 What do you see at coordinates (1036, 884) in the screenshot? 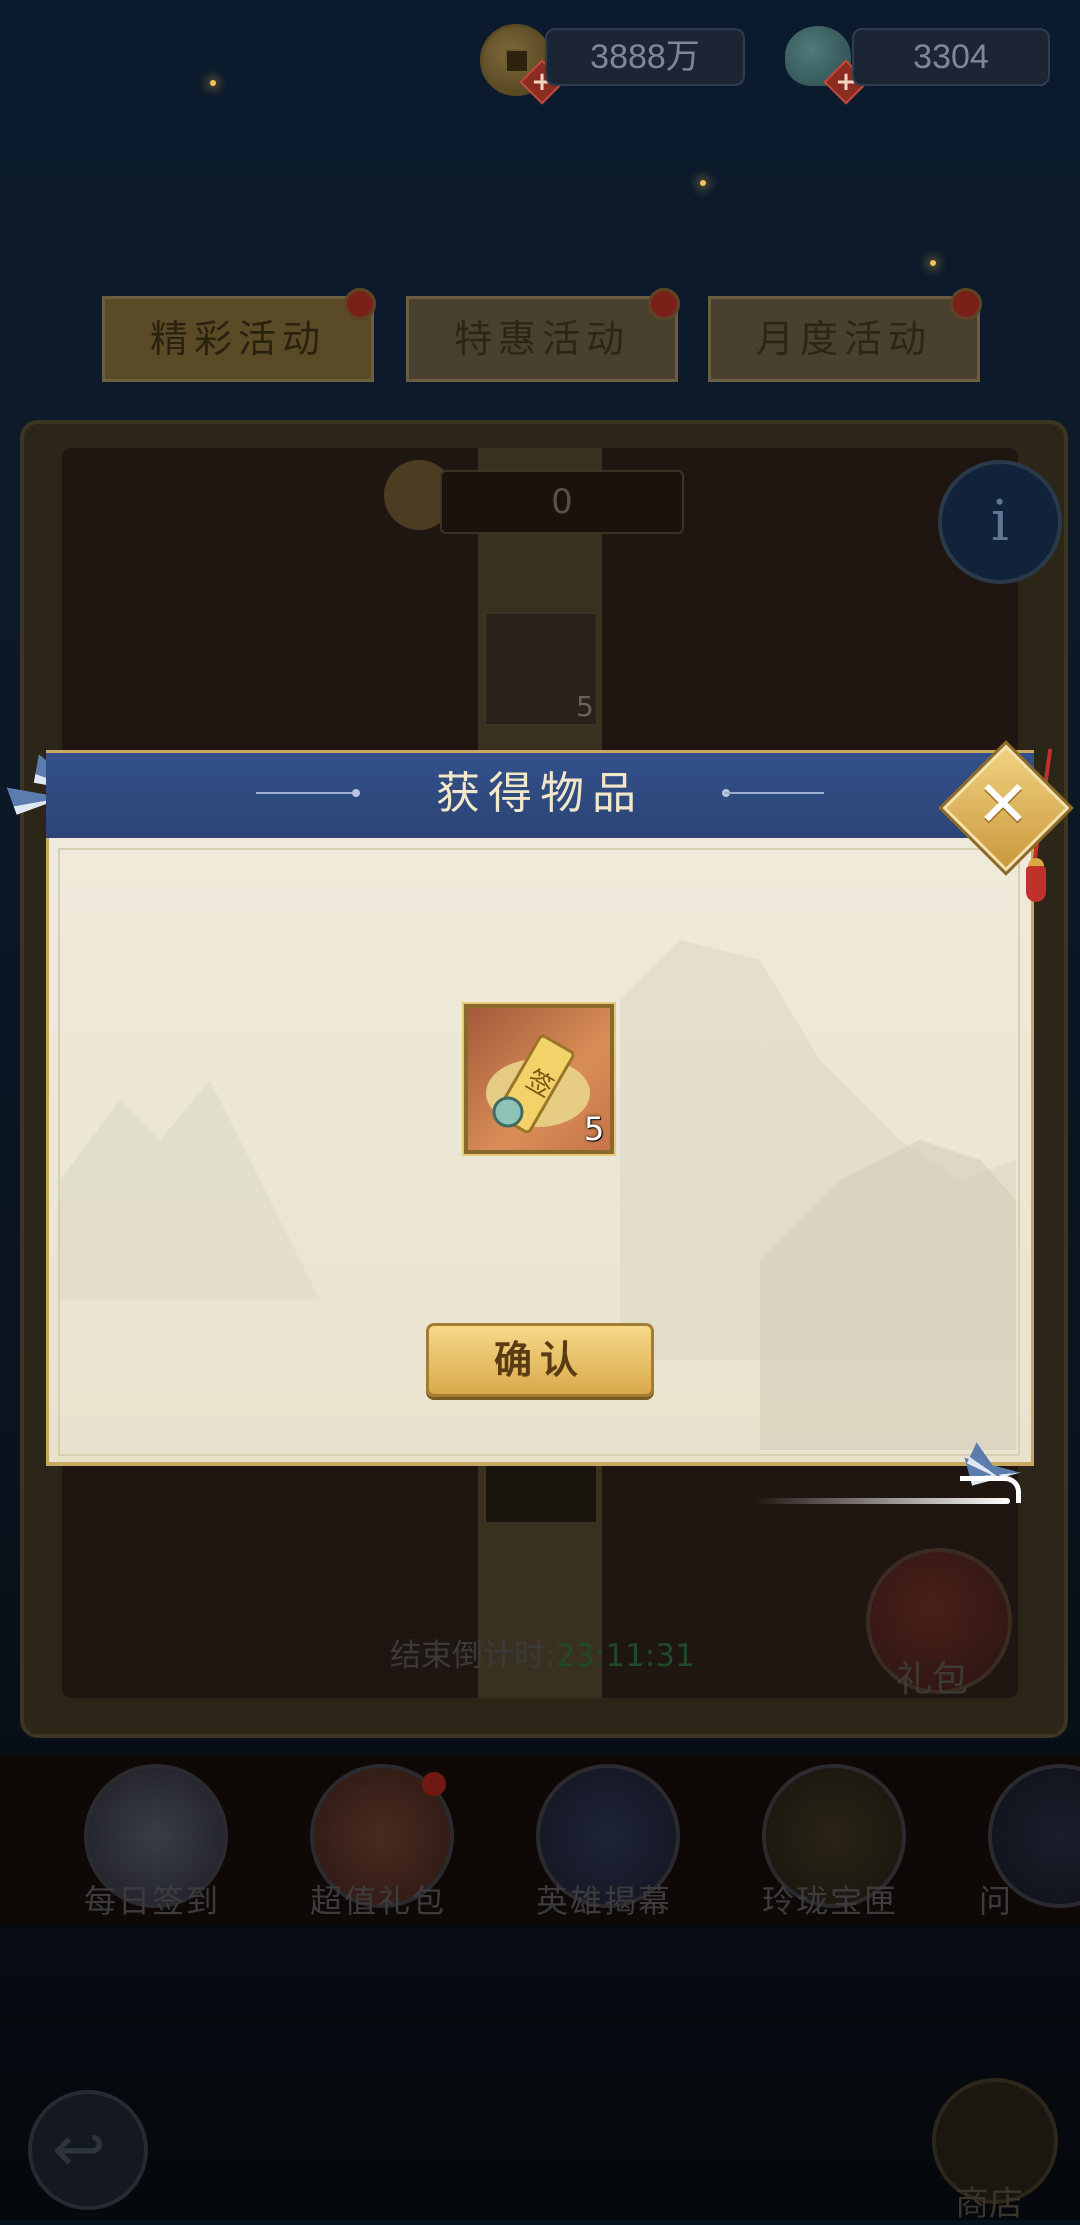
I see `tassel-end` at bounding box center [1036, 884].